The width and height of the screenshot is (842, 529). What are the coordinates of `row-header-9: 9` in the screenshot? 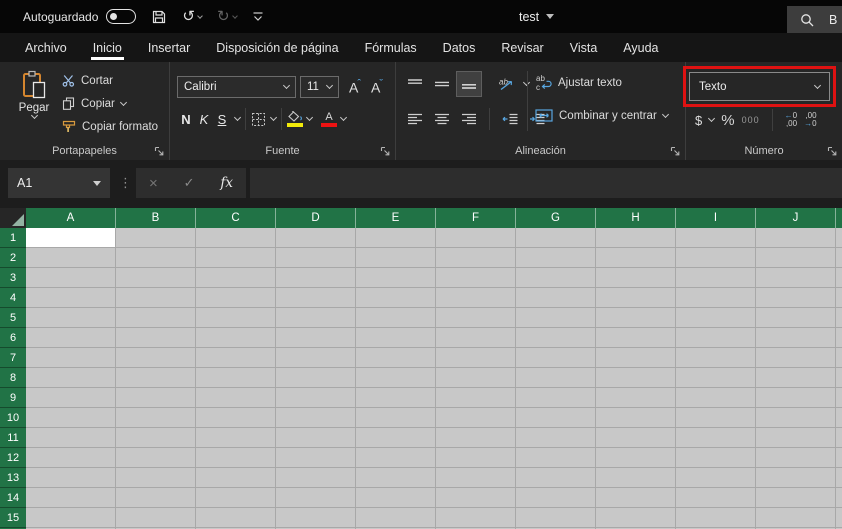 It's located at (13, 398).